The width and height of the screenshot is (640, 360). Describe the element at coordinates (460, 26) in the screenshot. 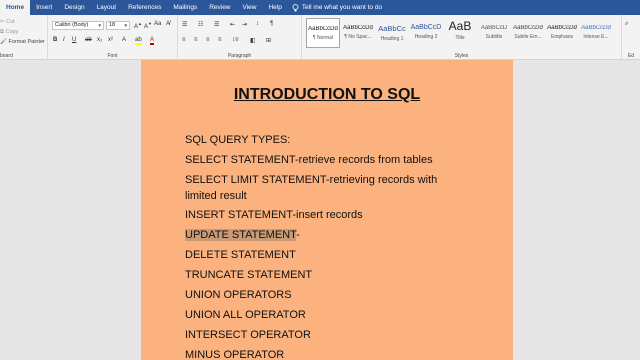

I see `style-sample: AaB` at that location.